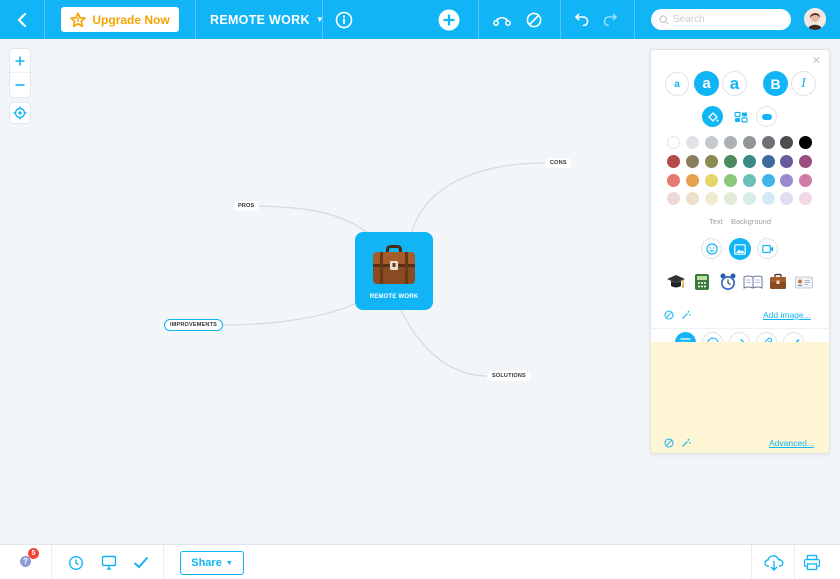  I want to click on search-input, so click(728, 19).